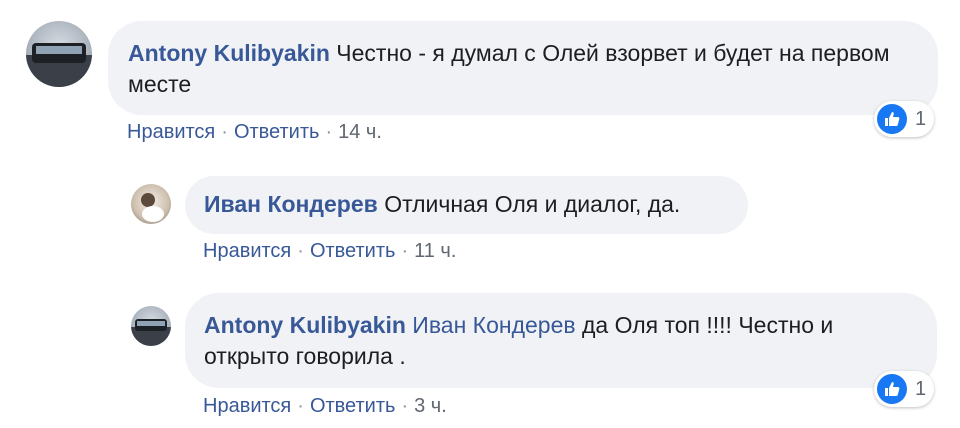 This screenshot has height=428, width=960. Describe the element at coordinates (291, 204) in the screenshot. I see `comment-author: Иван Кондерев` at that location.